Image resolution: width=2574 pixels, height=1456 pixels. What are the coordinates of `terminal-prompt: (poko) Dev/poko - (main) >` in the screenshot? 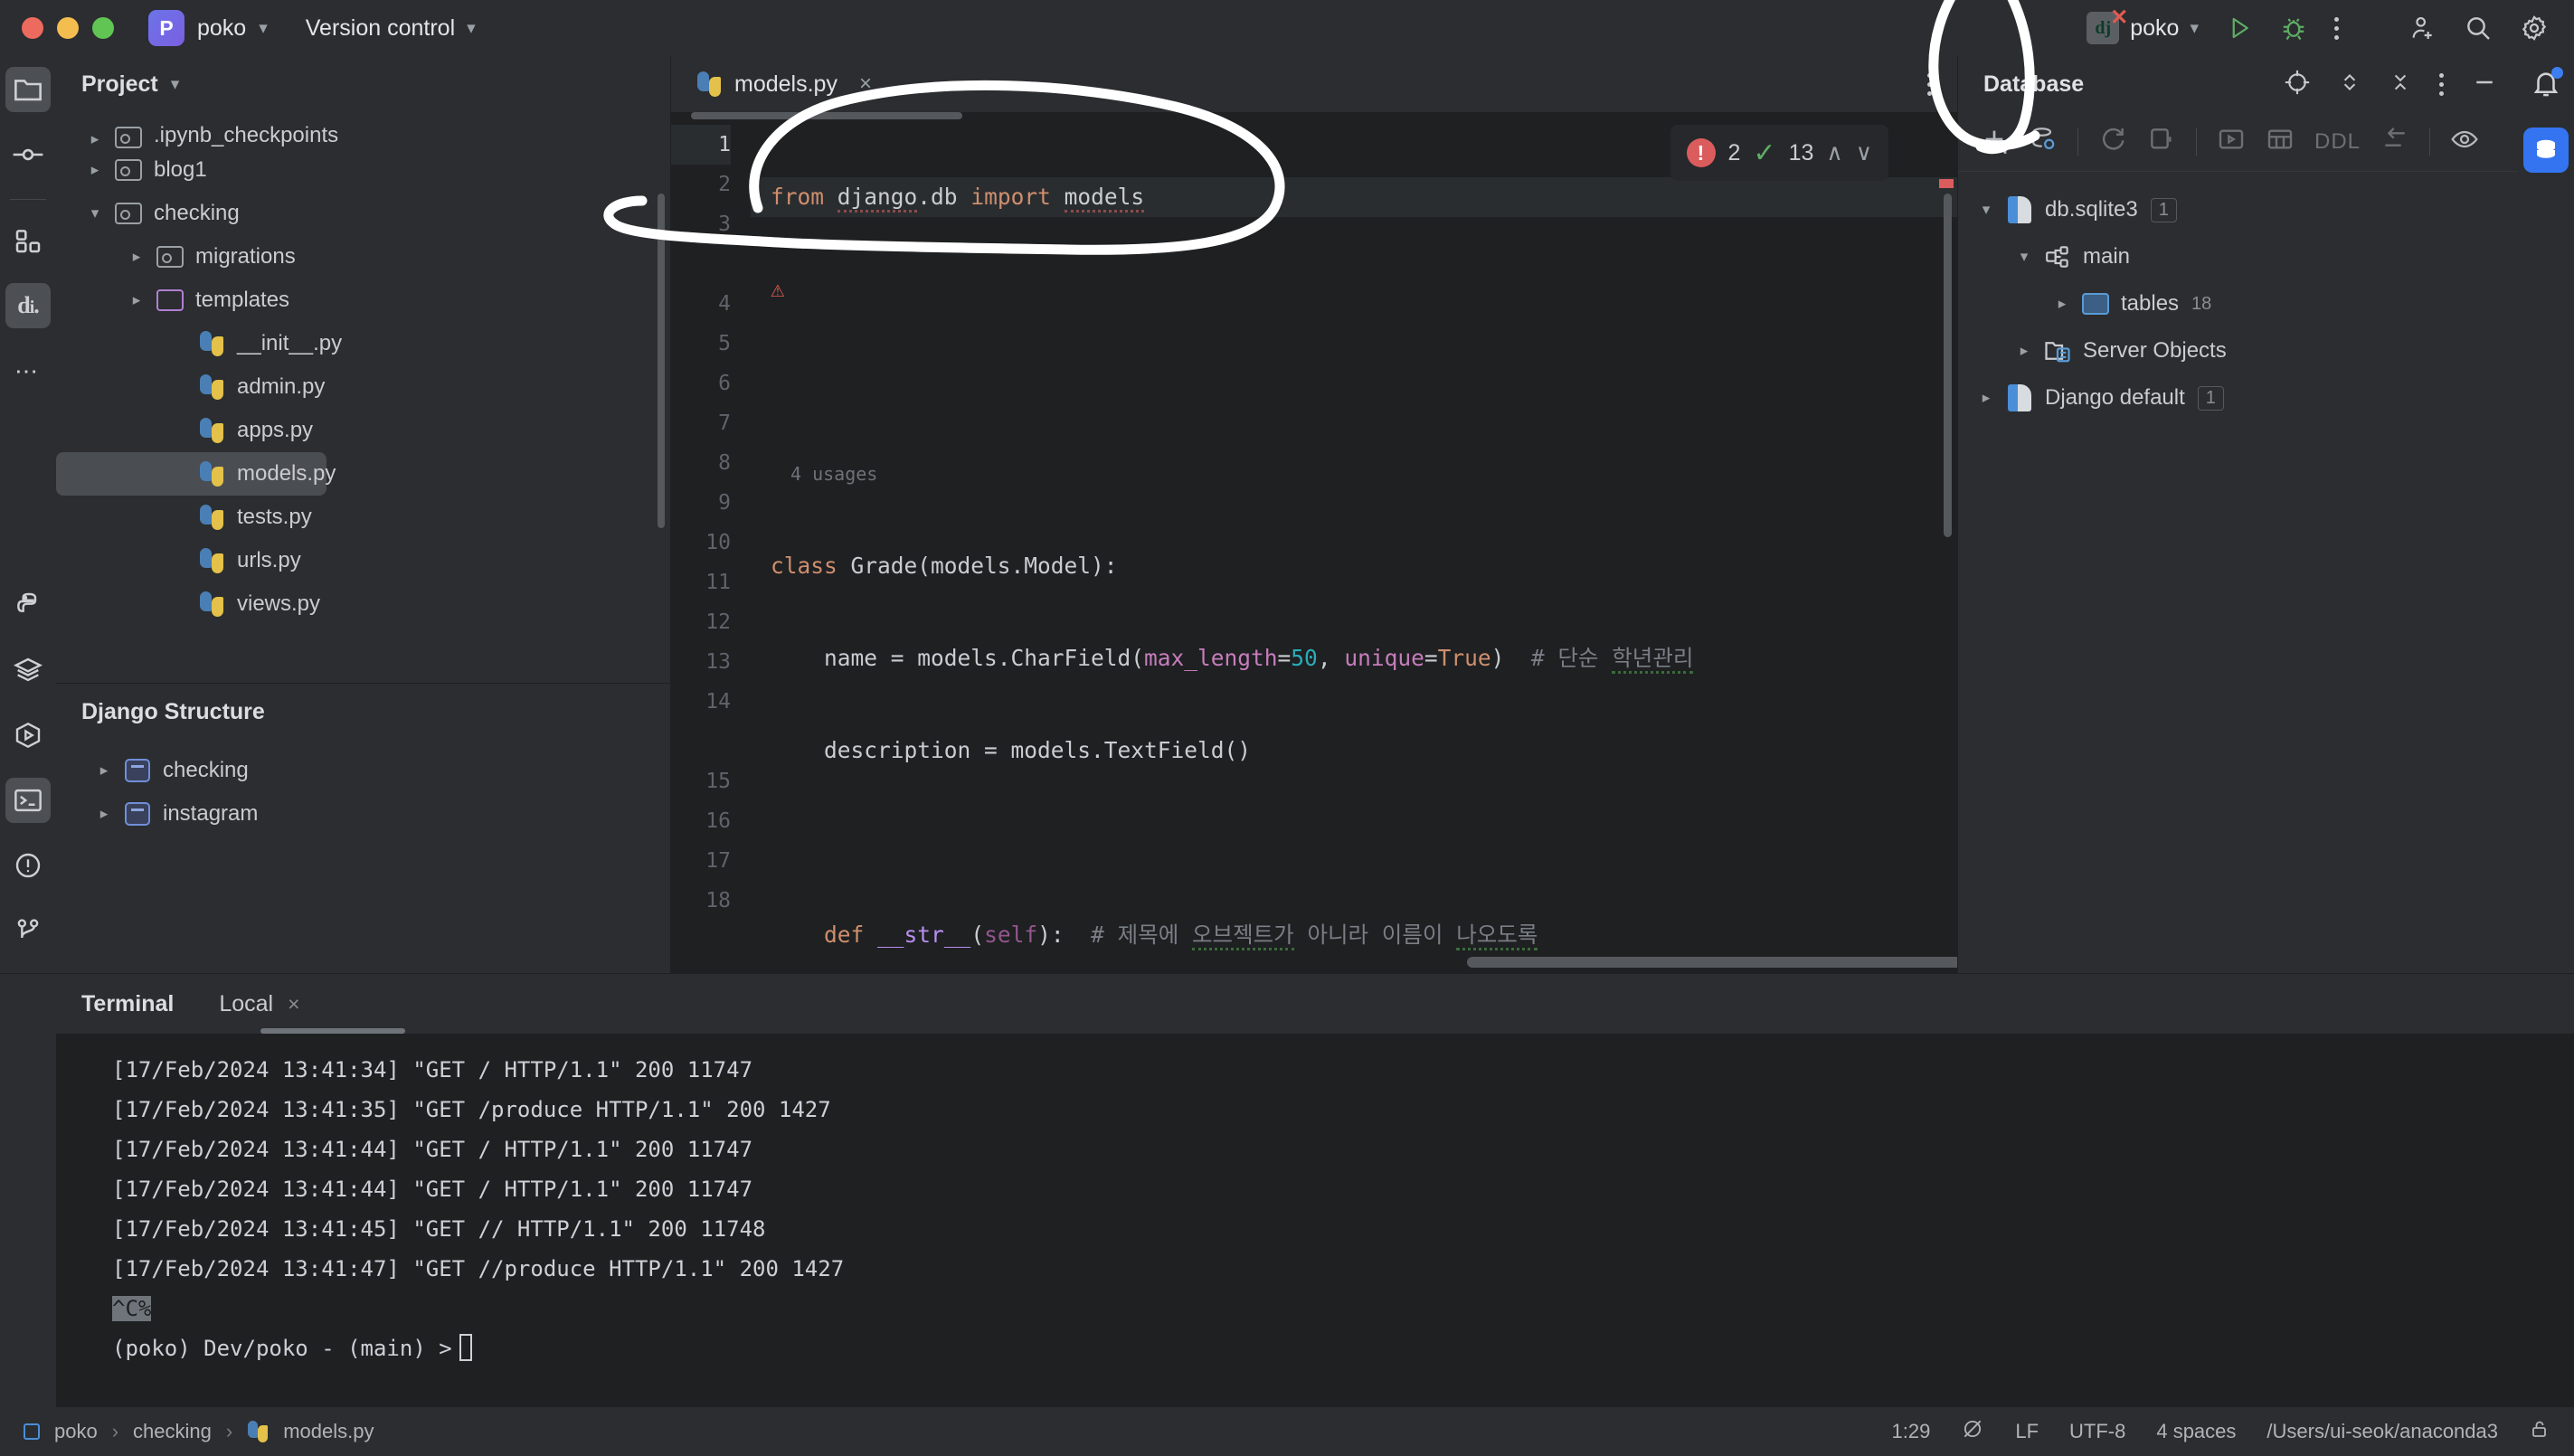 It's located at (1343, 1348).